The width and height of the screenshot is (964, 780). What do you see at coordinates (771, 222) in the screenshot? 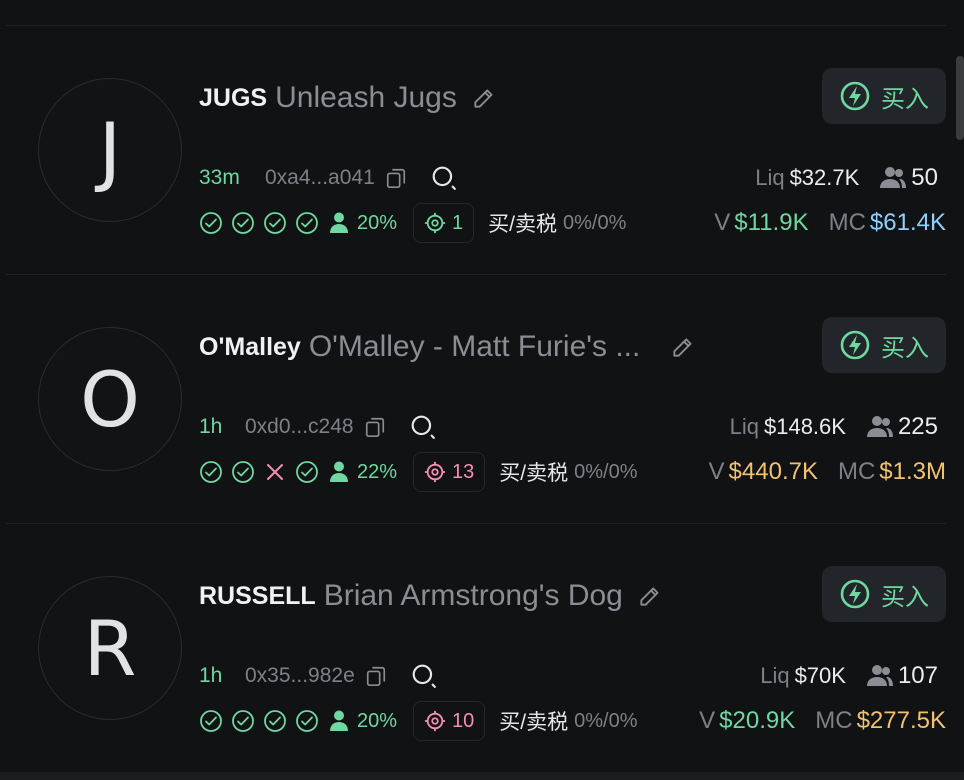
I see `volume-value: $11.9K` at bounding box center [771, 222].